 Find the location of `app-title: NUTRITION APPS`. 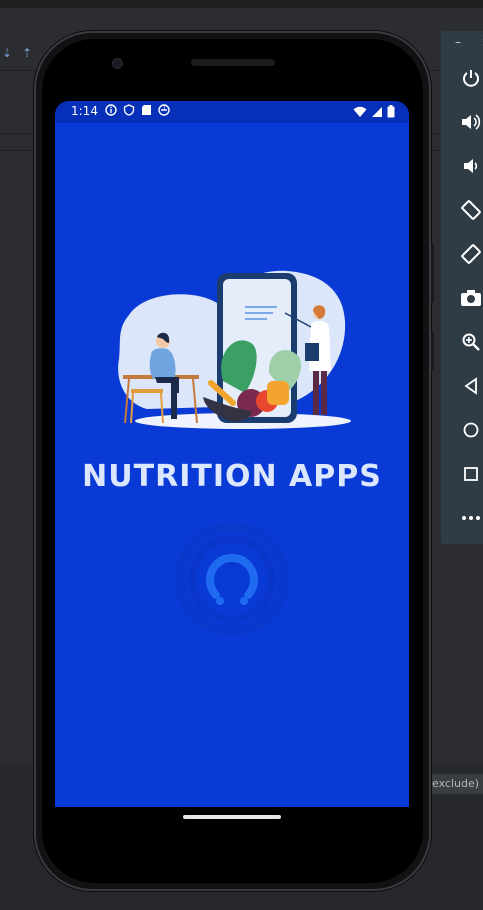

app-title: NUTRITION APPS is located at coordinates (232, 476).